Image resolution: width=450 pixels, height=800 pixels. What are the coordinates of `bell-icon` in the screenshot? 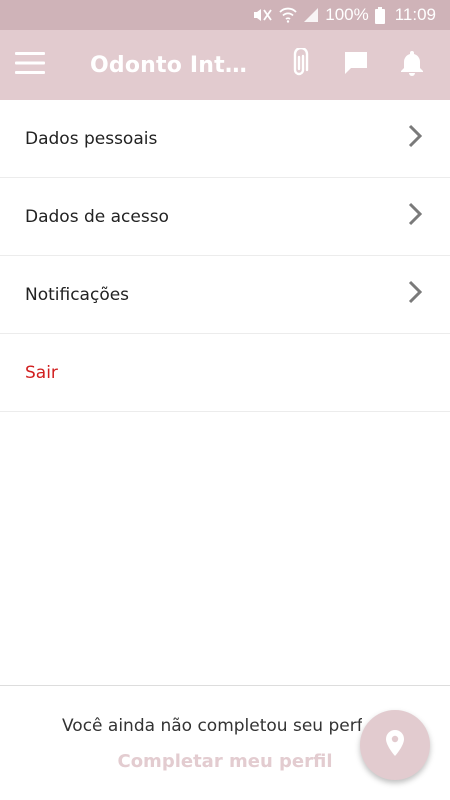 It's located at (412, 65).